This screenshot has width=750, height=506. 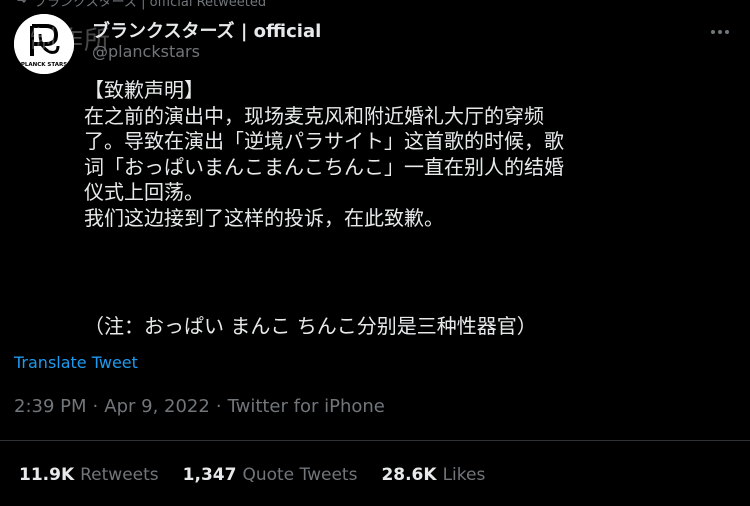 What do you see at coordinates (150, 5) in the screenshot?
I see `retweet-banner-text: ブランクスターズ | official Retweeted` at bounding box center [150, 5].